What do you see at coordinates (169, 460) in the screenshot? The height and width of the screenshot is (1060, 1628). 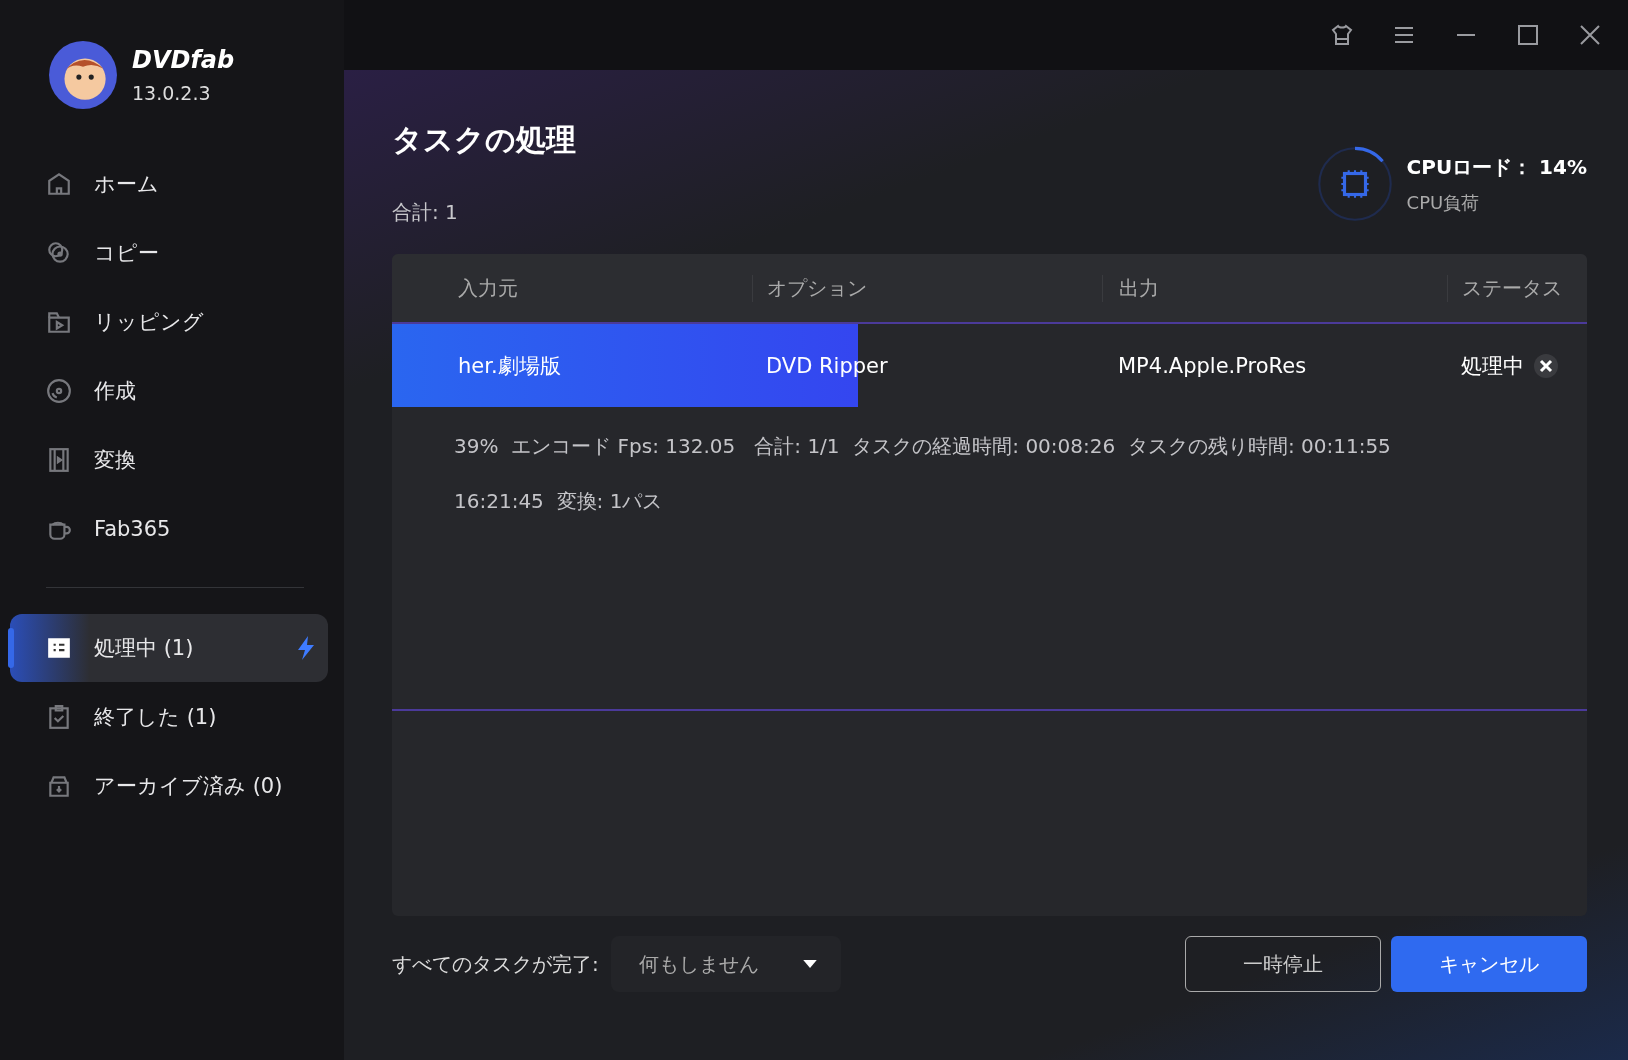 I see `nav-item: 変換` at bounding box center [169, 460].